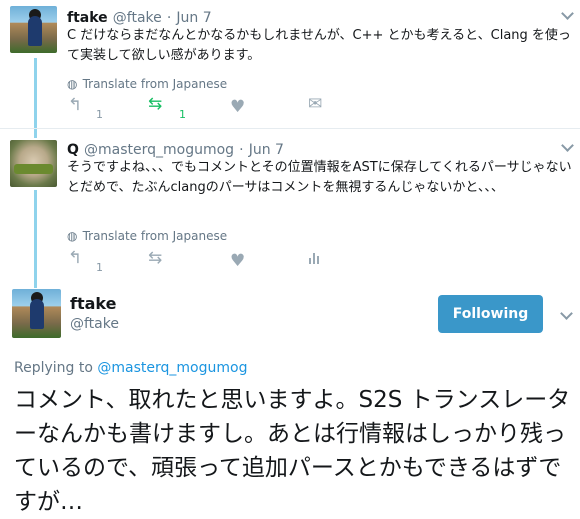  I want to click on author-name: Q, so click(73, 150).